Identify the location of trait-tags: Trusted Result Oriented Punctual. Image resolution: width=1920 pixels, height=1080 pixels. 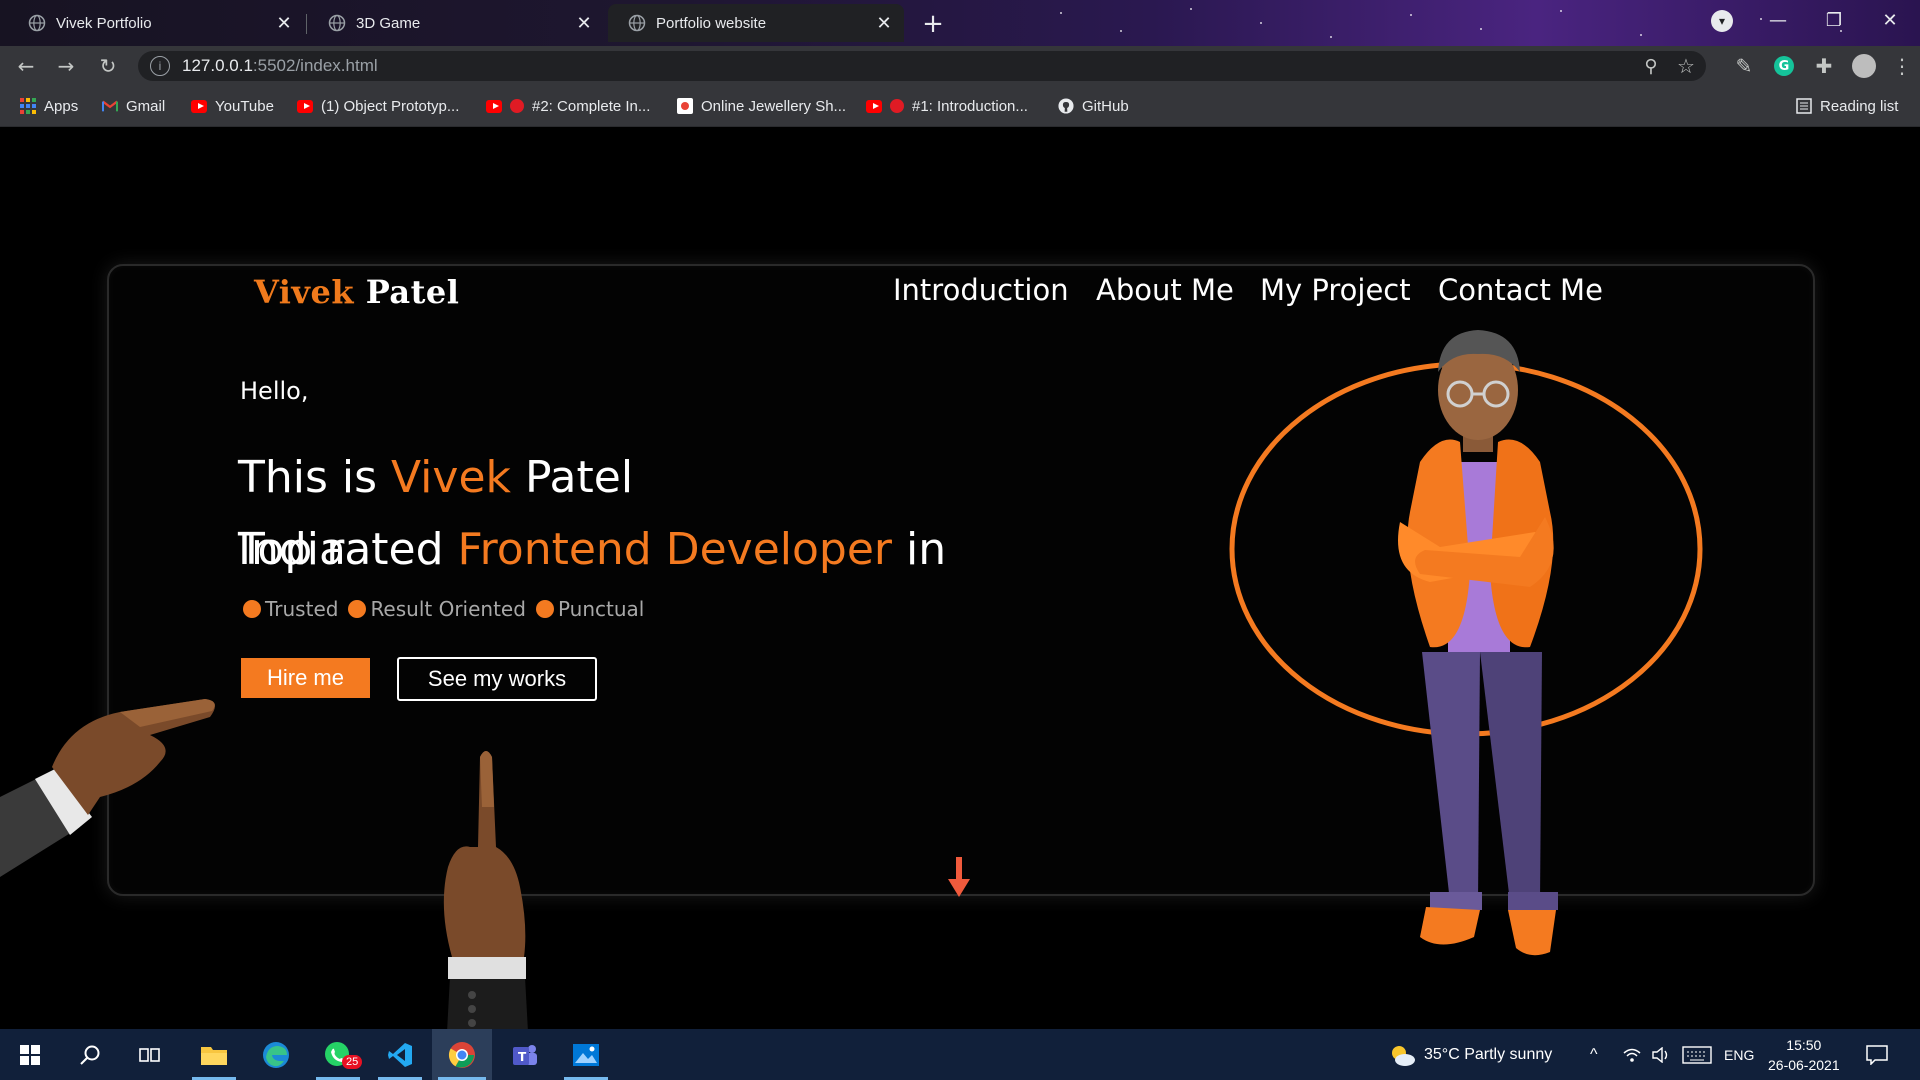
(448, 609).